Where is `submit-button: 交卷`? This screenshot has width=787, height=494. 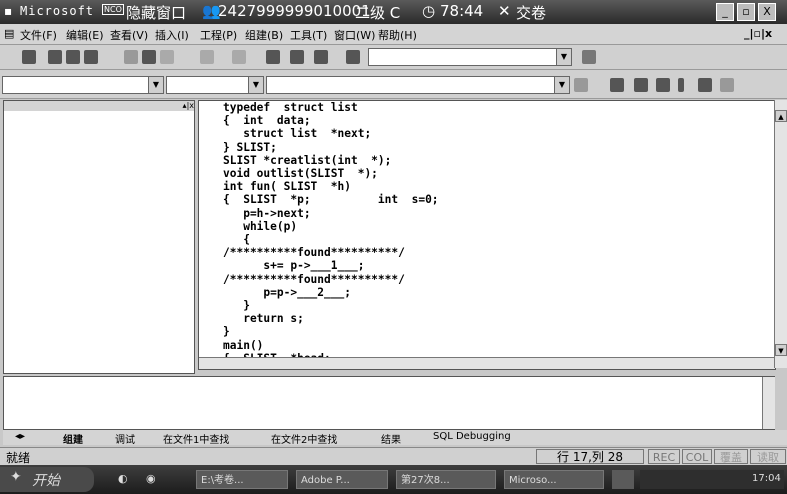 submit-button: 交卷 is located at coordinates (531, 12).